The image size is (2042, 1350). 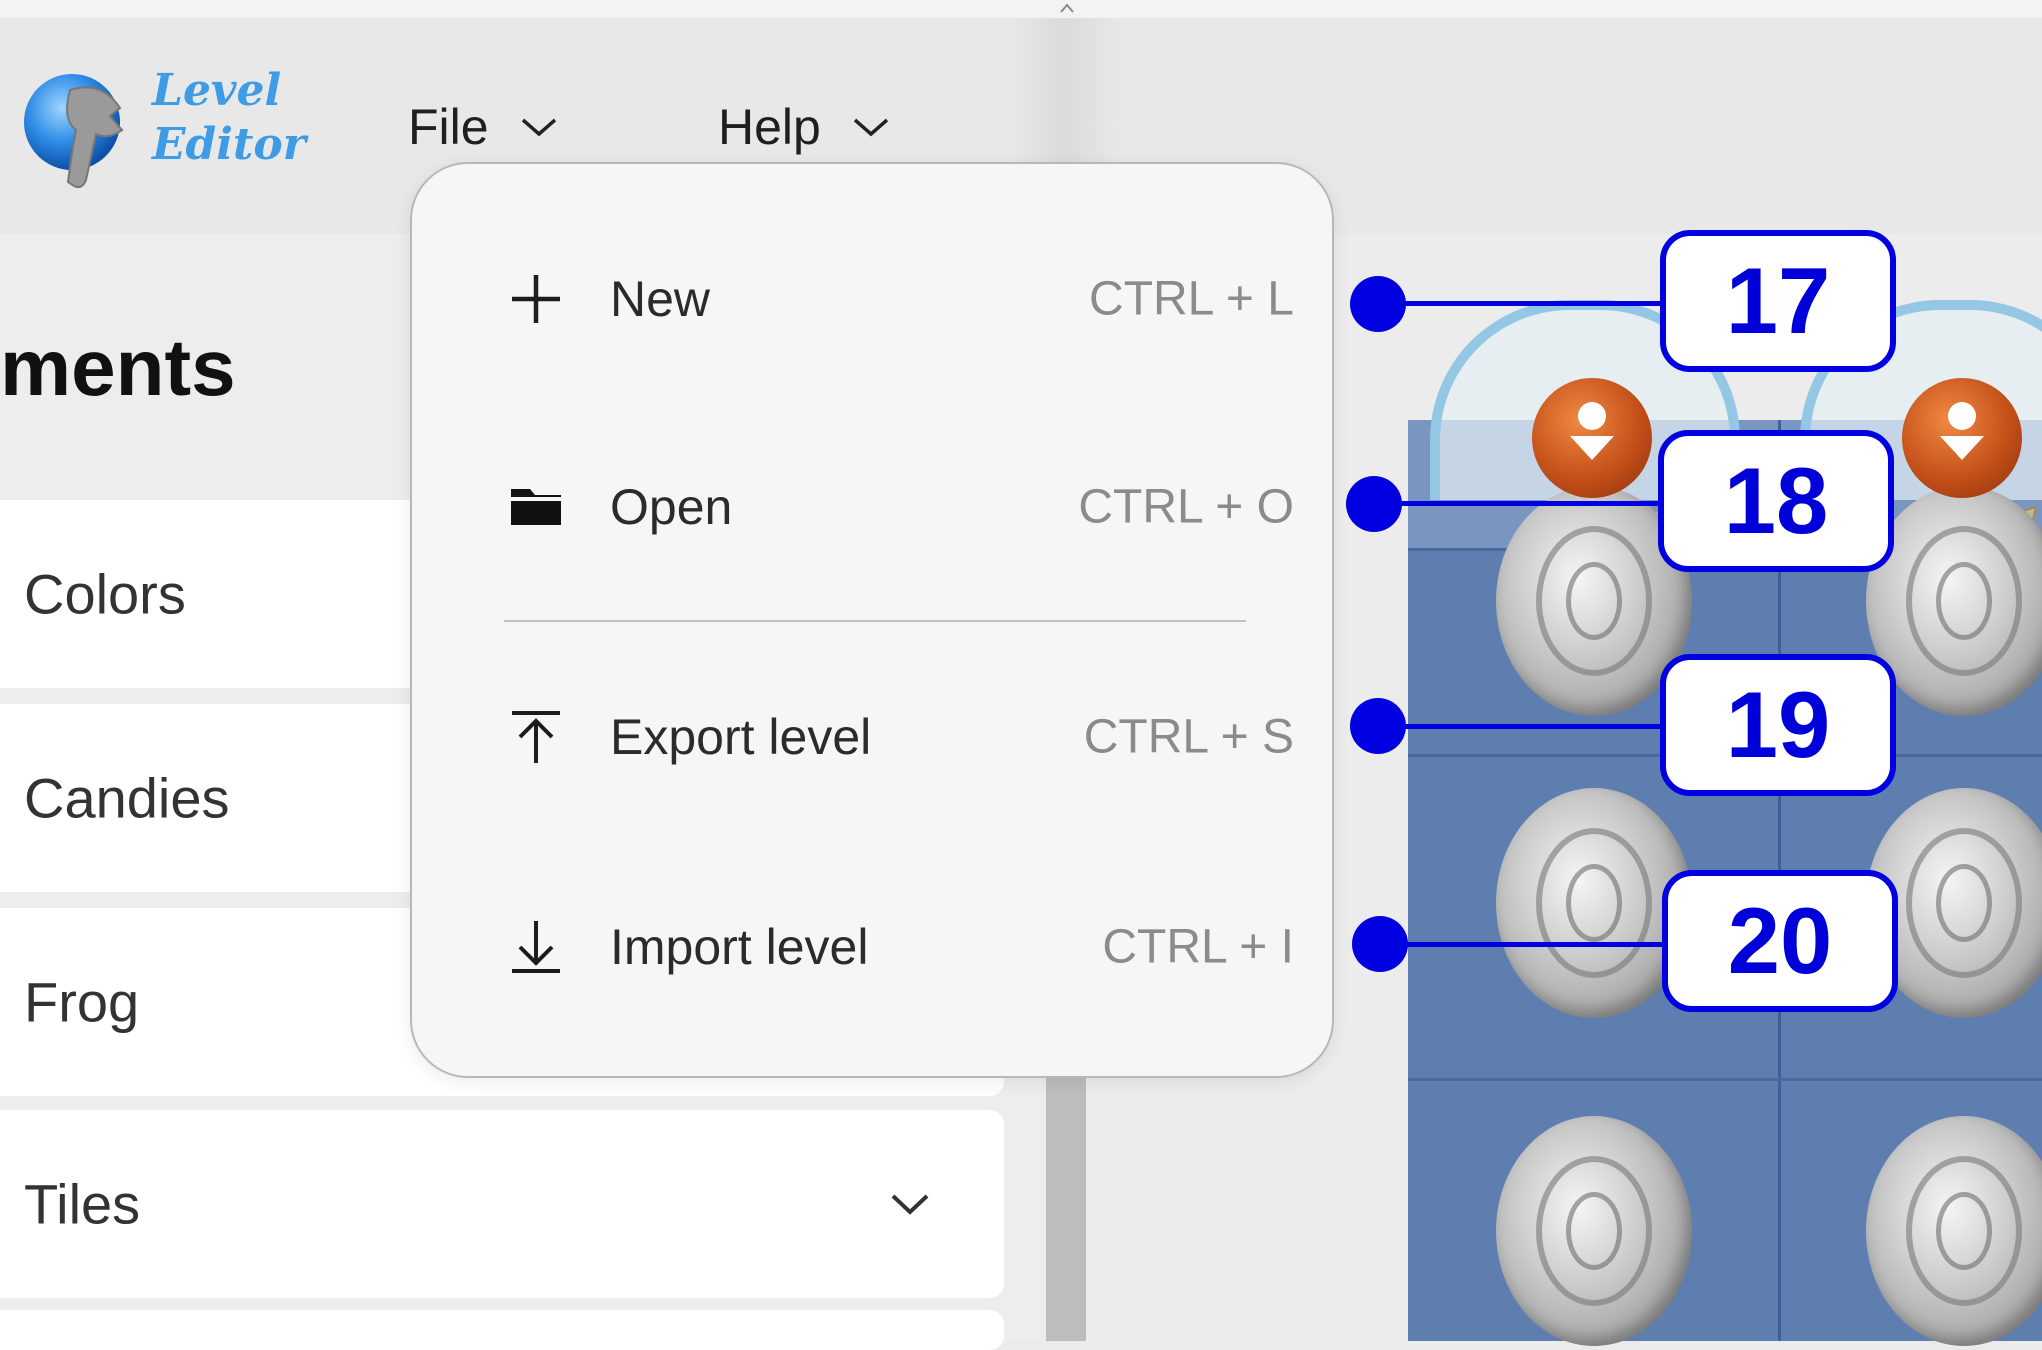 I want to click on menu-item-shortcut: CTRL + O, so click(x=1186, y=507).